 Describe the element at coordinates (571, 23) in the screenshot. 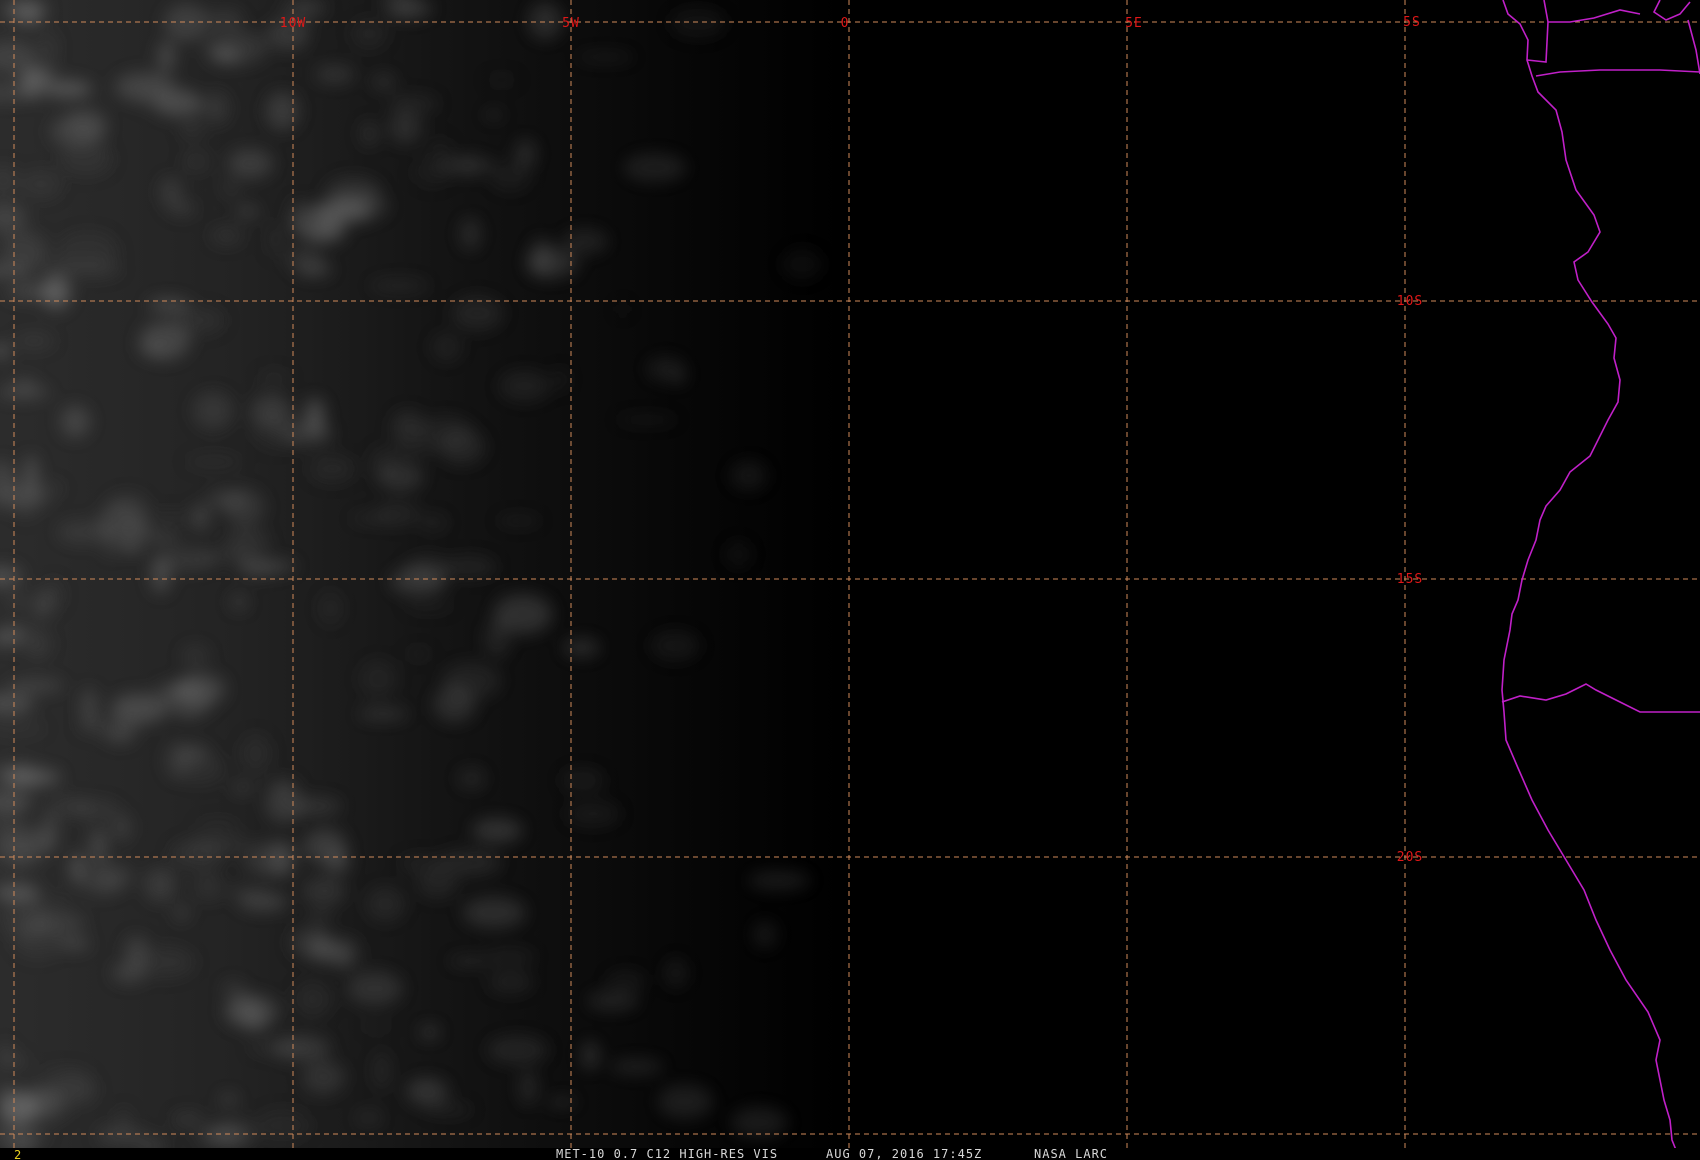

I see `lon-label-5w: 5W` at that location.